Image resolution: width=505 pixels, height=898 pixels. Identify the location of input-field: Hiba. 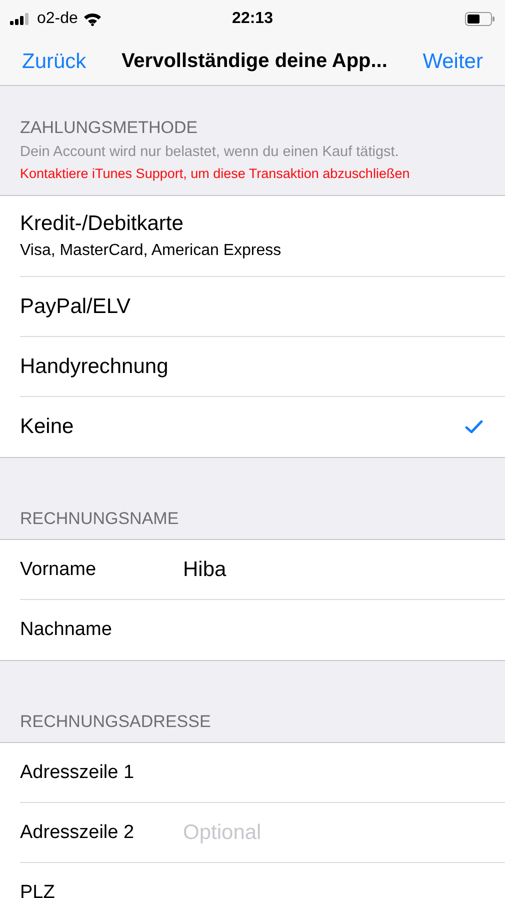
(323, 570).